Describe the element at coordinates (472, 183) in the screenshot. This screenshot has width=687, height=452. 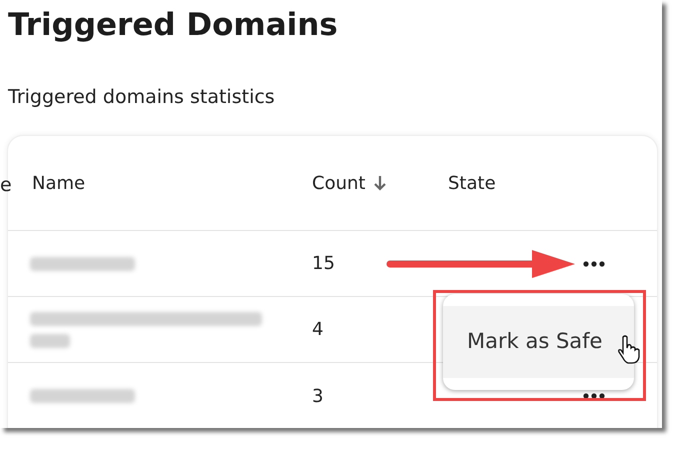
I see `column-header: State` at that location.